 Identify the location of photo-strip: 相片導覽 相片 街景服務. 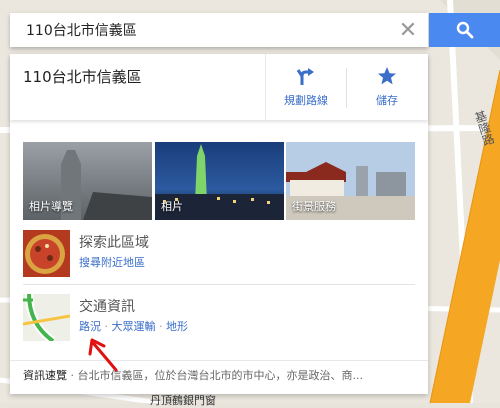
(219, 181).